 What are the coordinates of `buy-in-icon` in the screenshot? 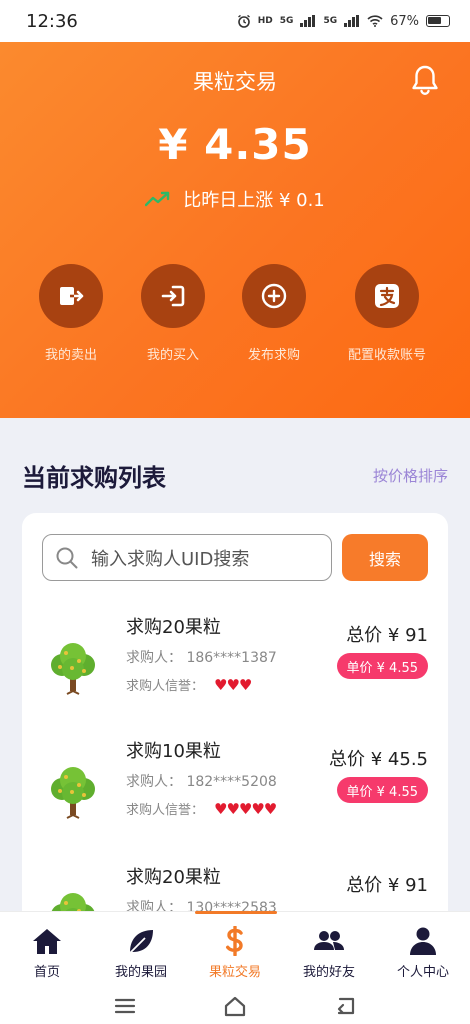 It's located at (173, 296).